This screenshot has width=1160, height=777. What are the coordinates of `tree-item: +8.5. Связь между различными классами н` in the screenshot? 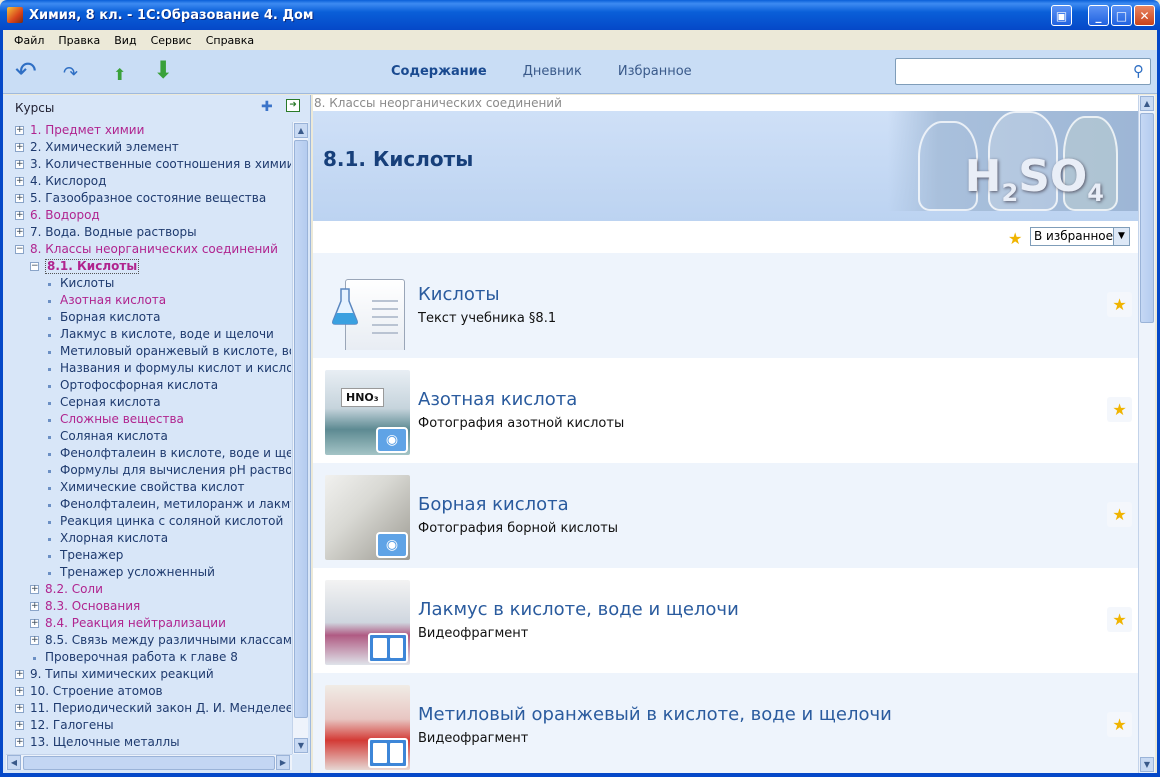 It's located at (147, 640).